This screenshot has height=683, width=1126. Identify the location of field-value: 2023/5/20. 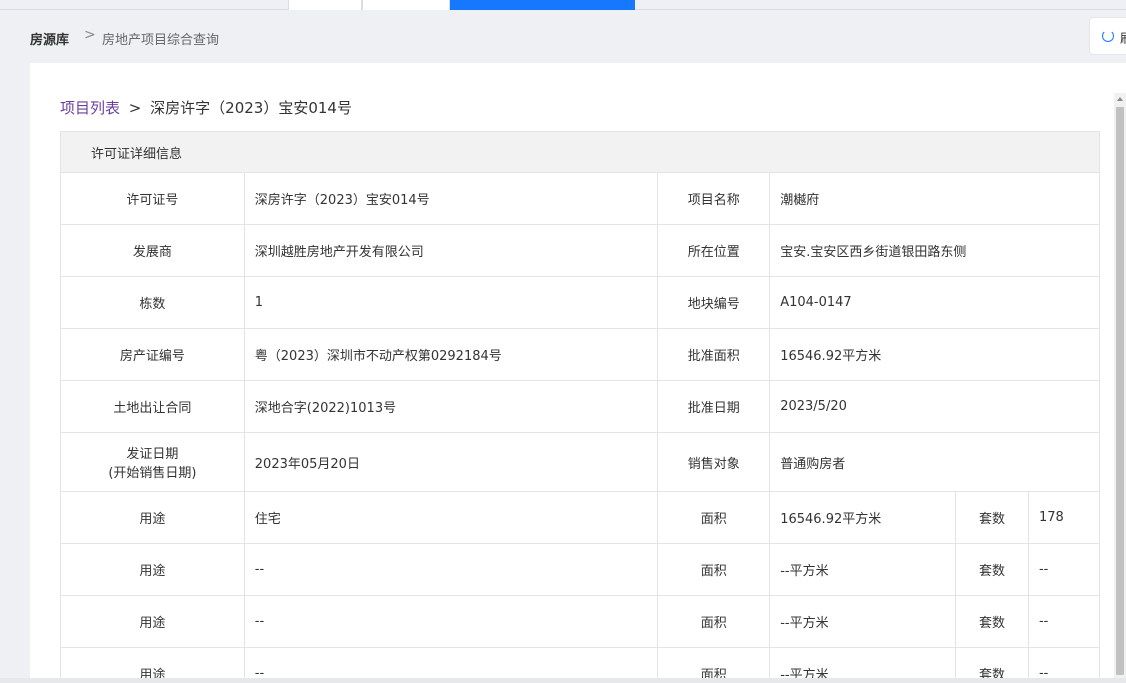
(934, 406).